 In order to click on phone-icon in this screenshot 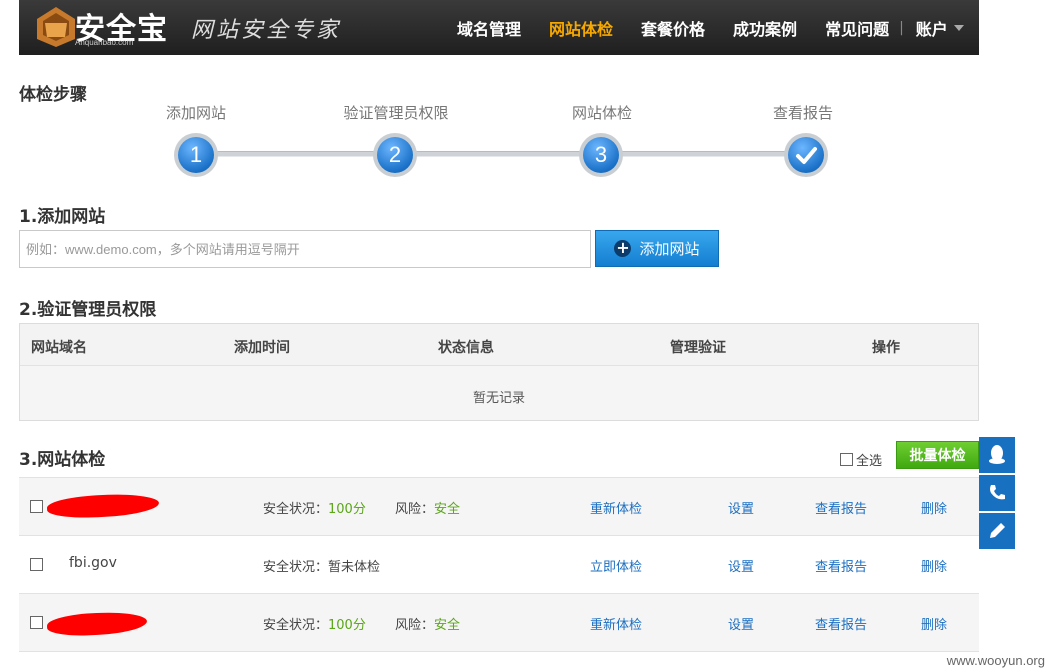, I will do `click(997, 493)`.